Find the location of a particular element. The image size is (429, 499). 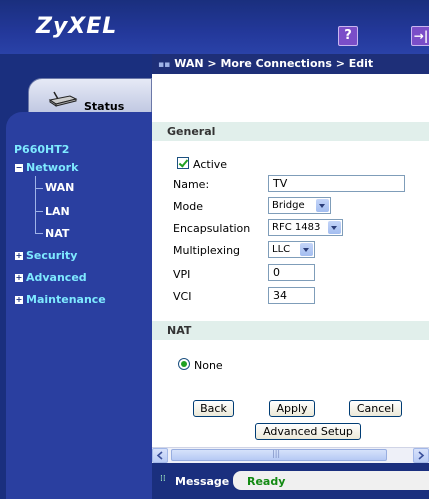

nav-item-network: − Network is located at coordinates (46, 167).